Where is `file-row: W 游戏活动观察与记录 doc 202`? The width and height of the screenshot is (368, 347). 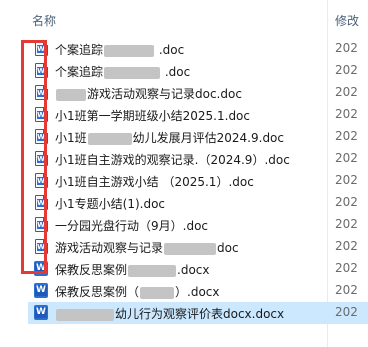
file-row: W 游戏活动观察与记录 doc 202 is located at coordinates (184, 247).